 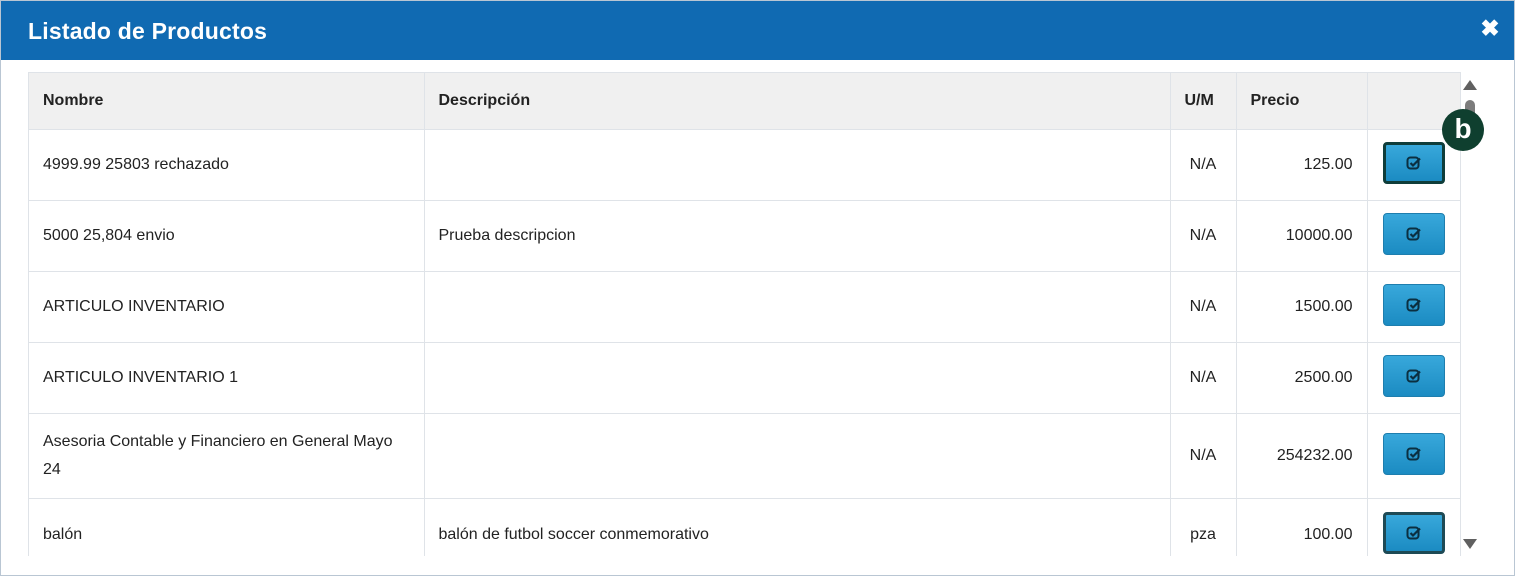 I want to click on table-row: 4999.99 25803 rechazado N/A 125.00, so click(x=744, y=165).